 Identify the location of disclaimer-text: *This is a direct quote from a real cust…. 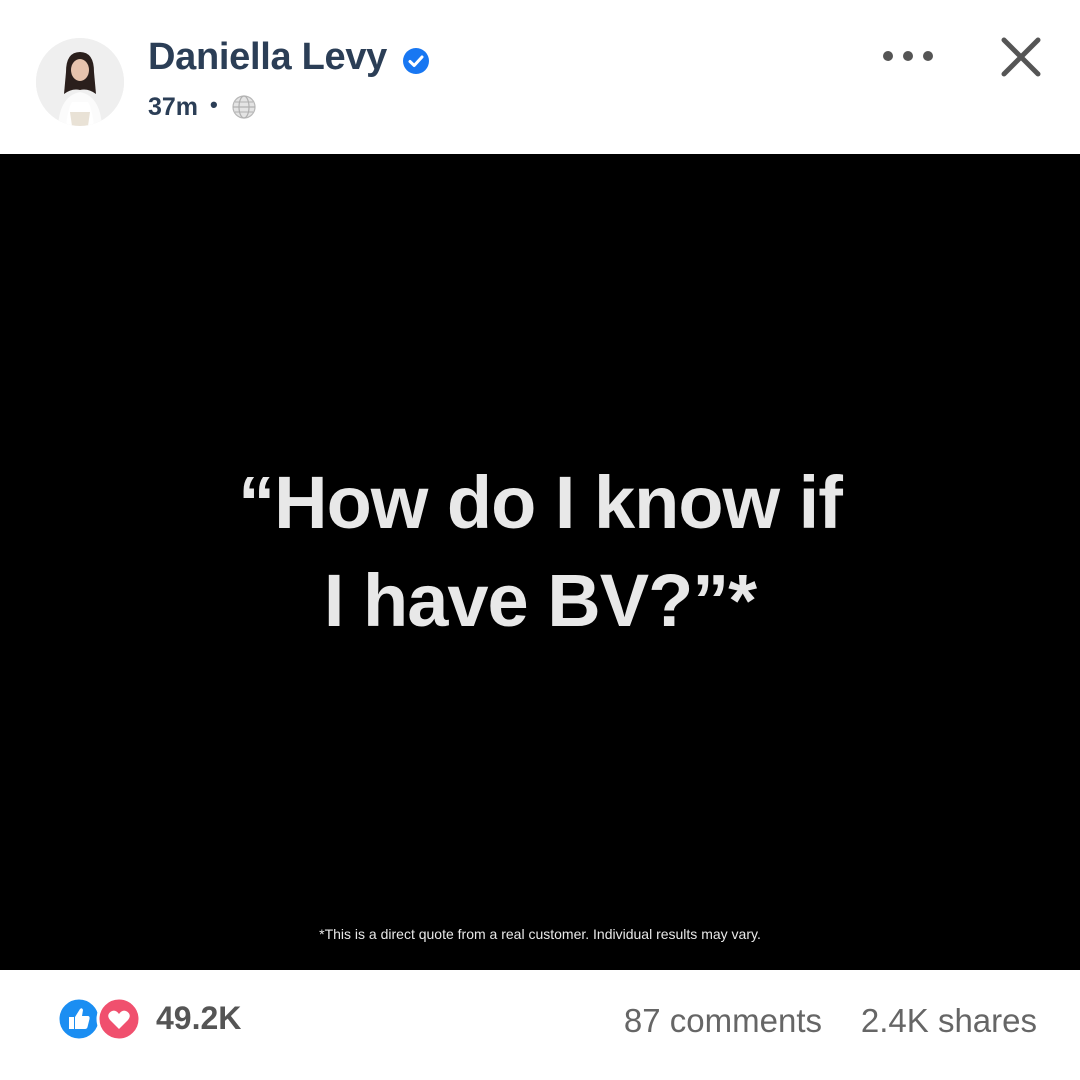
(540, 934).